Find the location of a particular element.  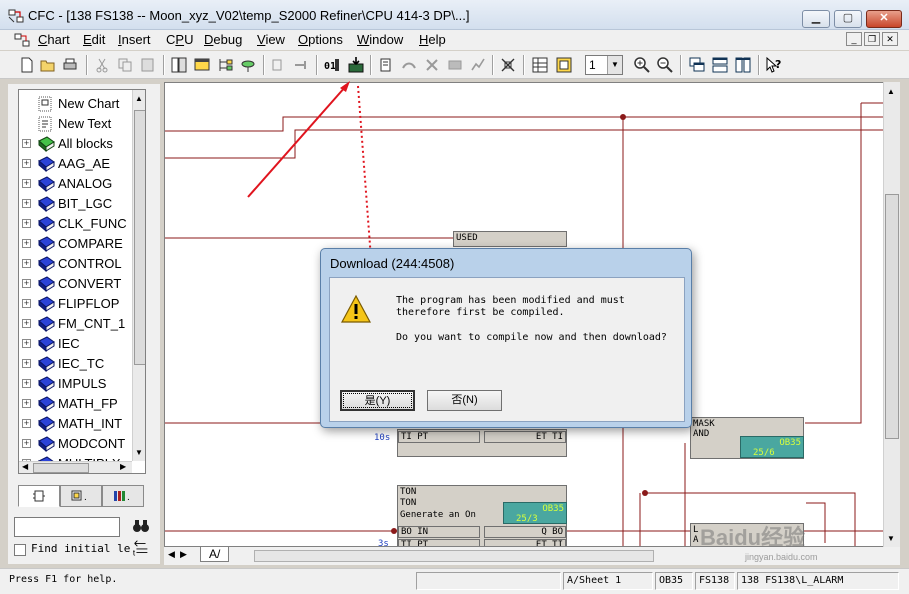

connect-icon is located at coordinates (279, 65).